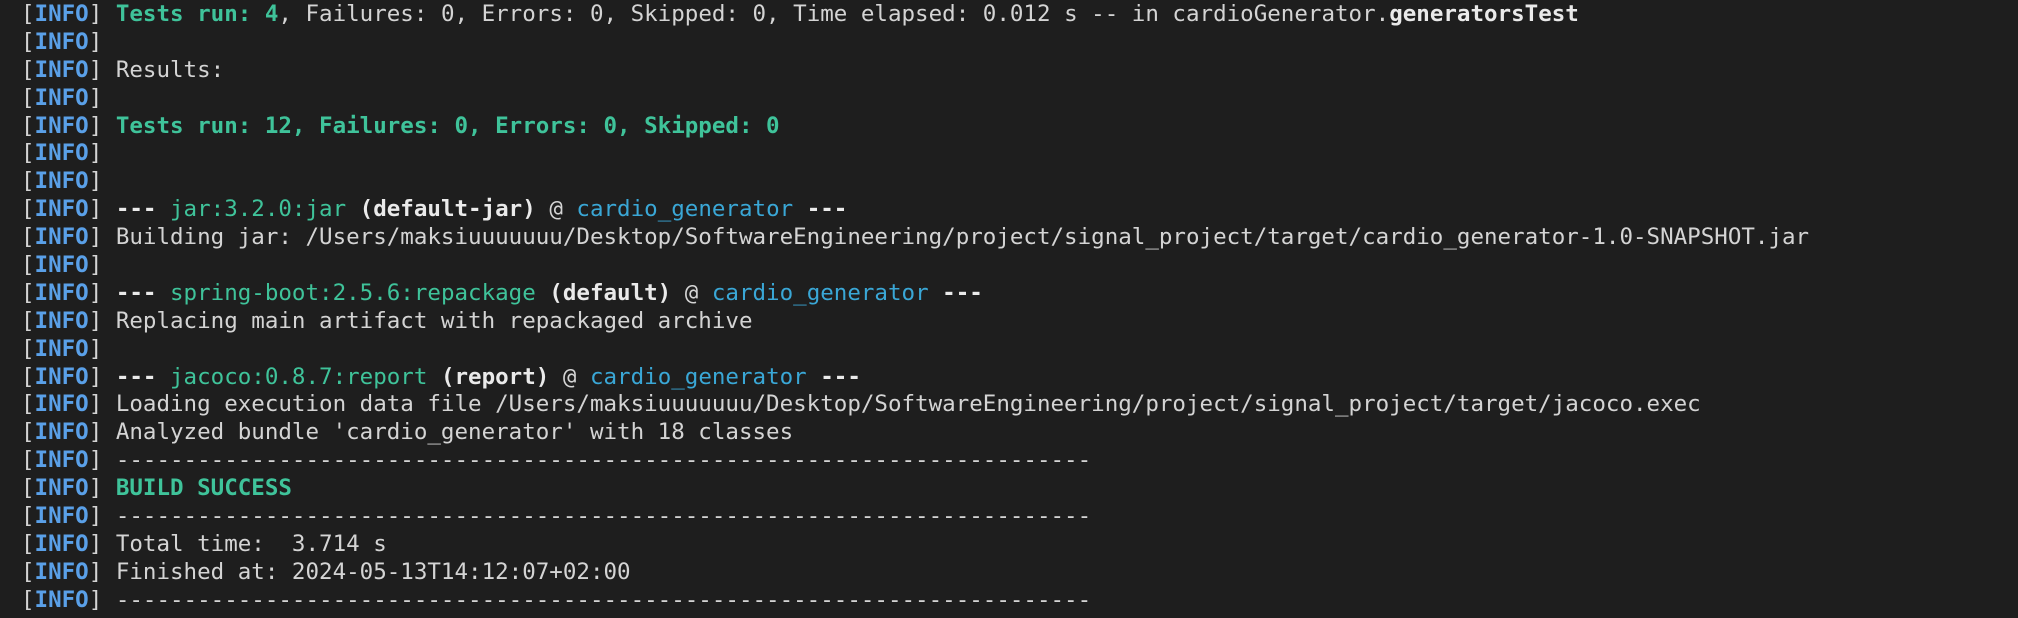 This screenshot has width=2018, height=618. I want to click on log-text-segment: jar:3.2.0:jar, so click(258, 209).